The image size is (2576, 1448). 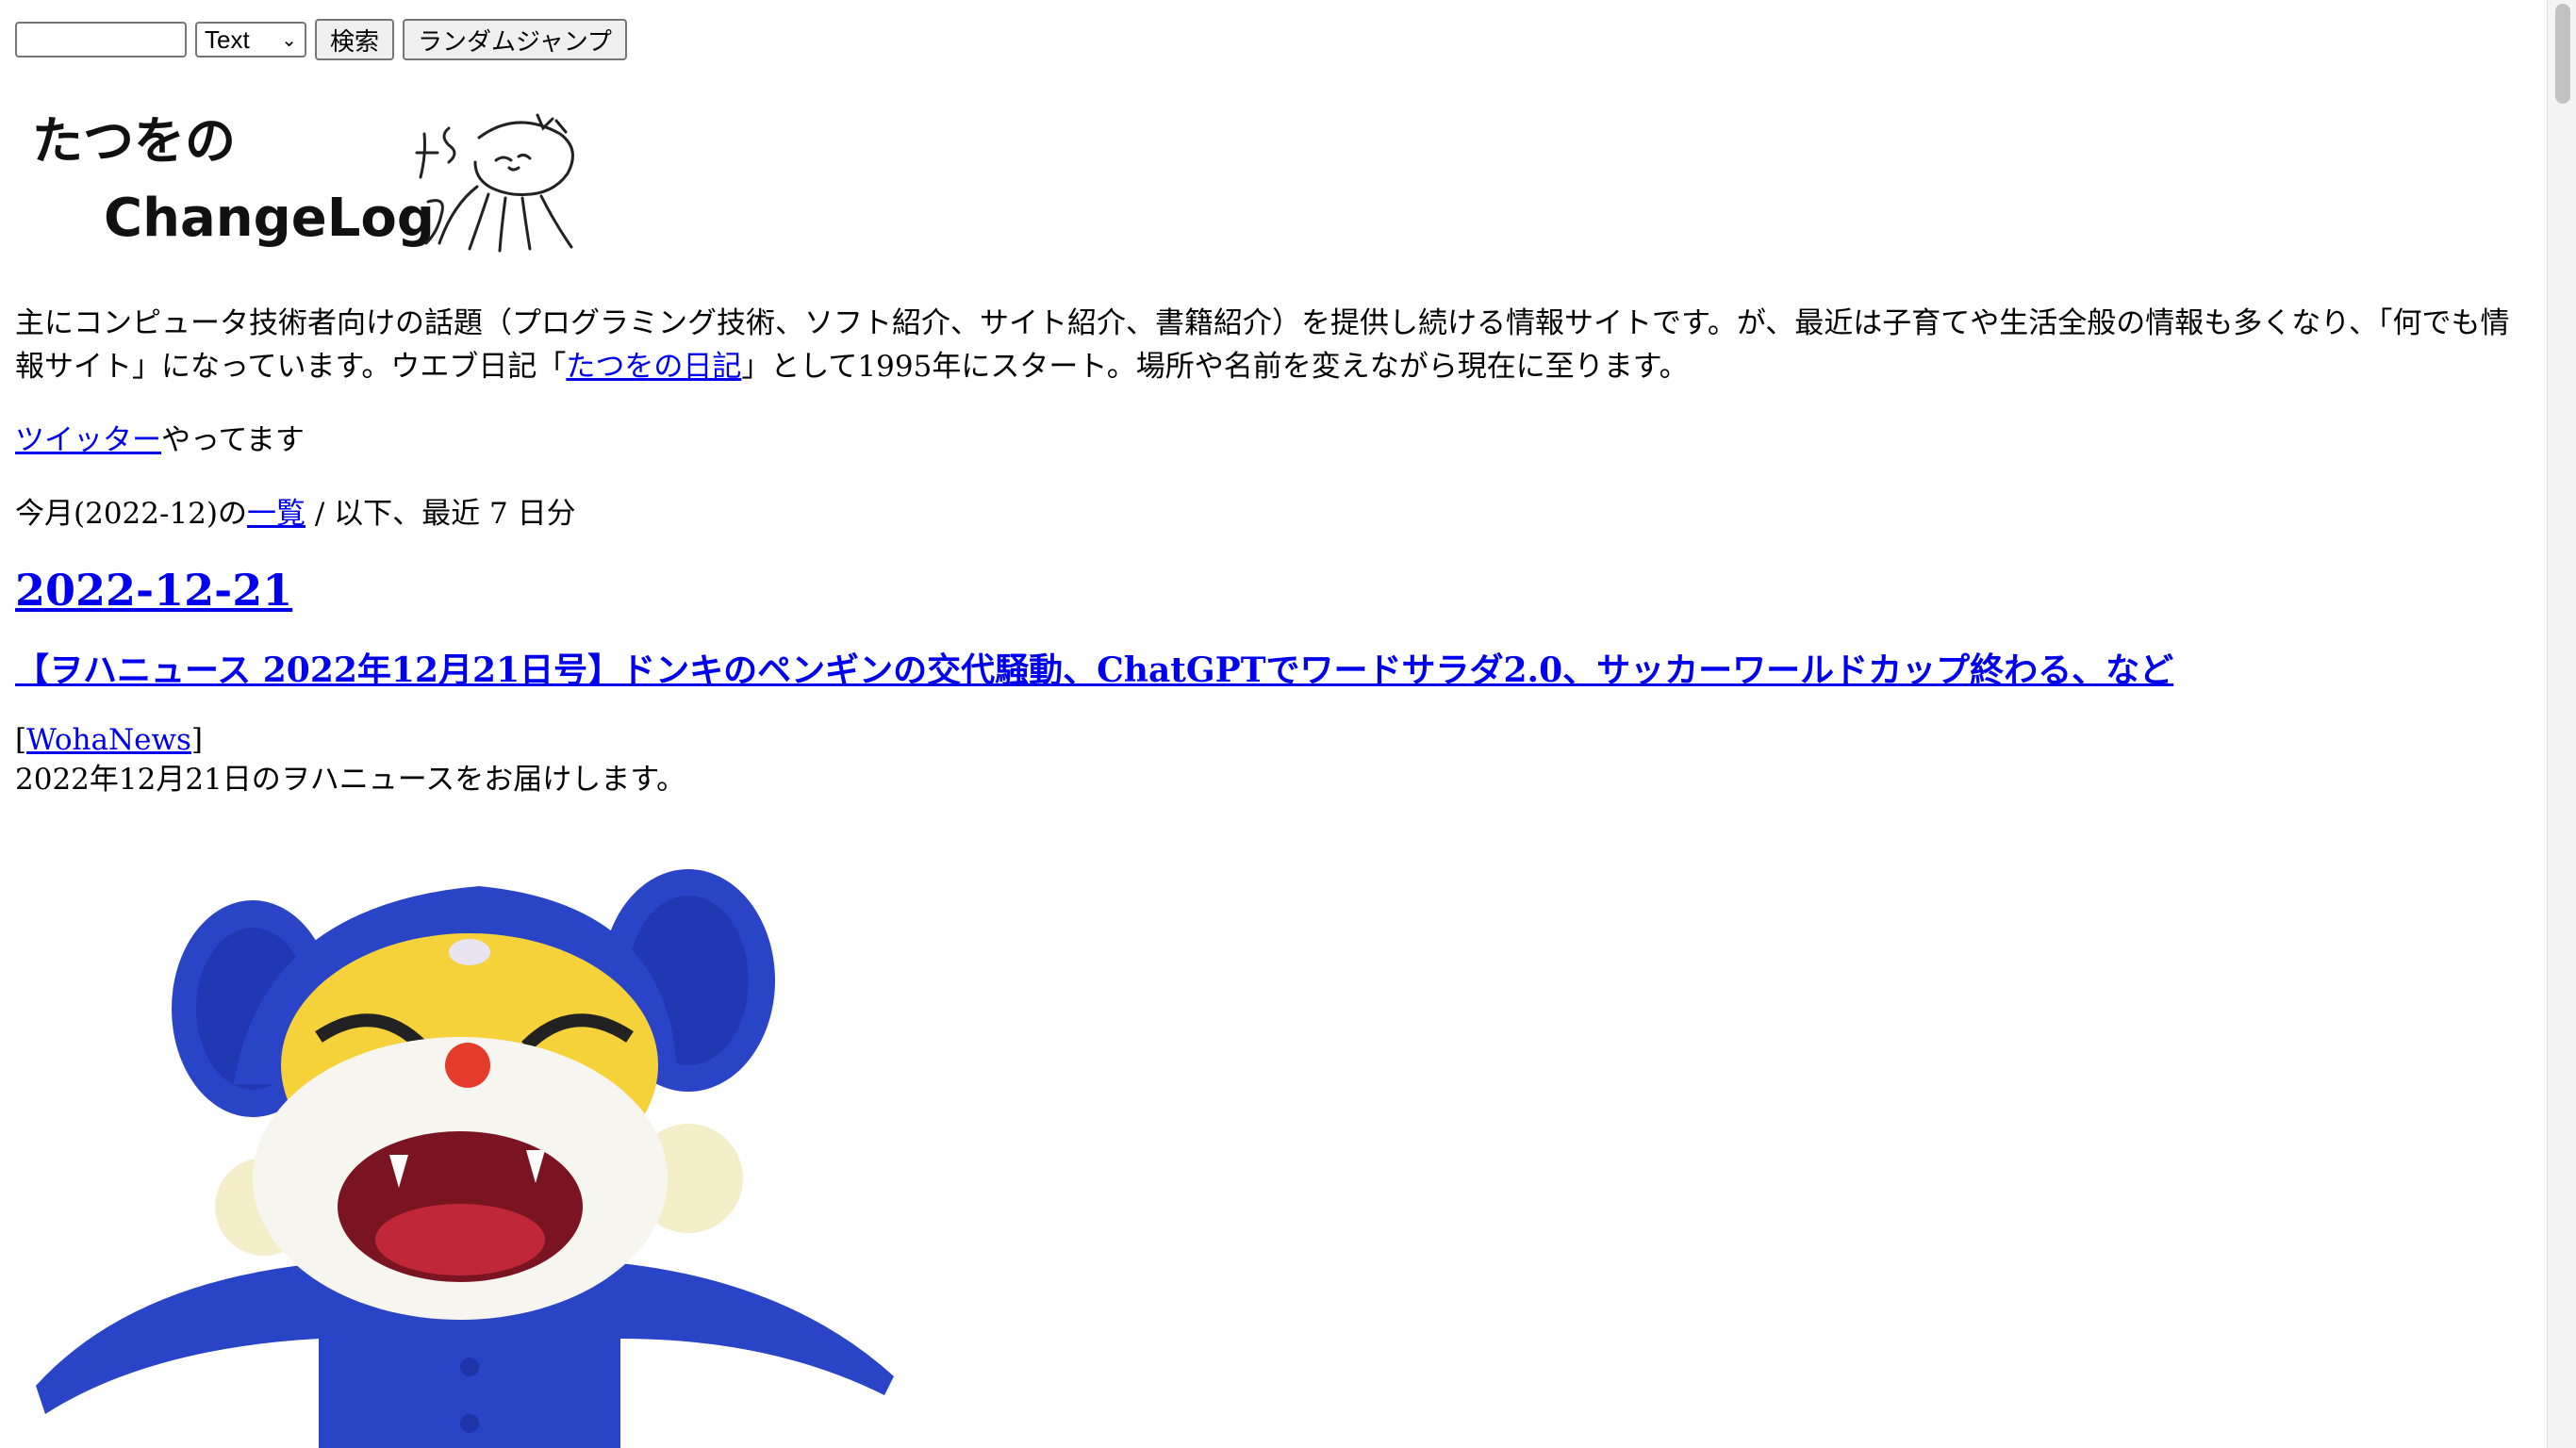 I want to click on site-logo: たつをの ChangeLog, so click(x=315, y=184).